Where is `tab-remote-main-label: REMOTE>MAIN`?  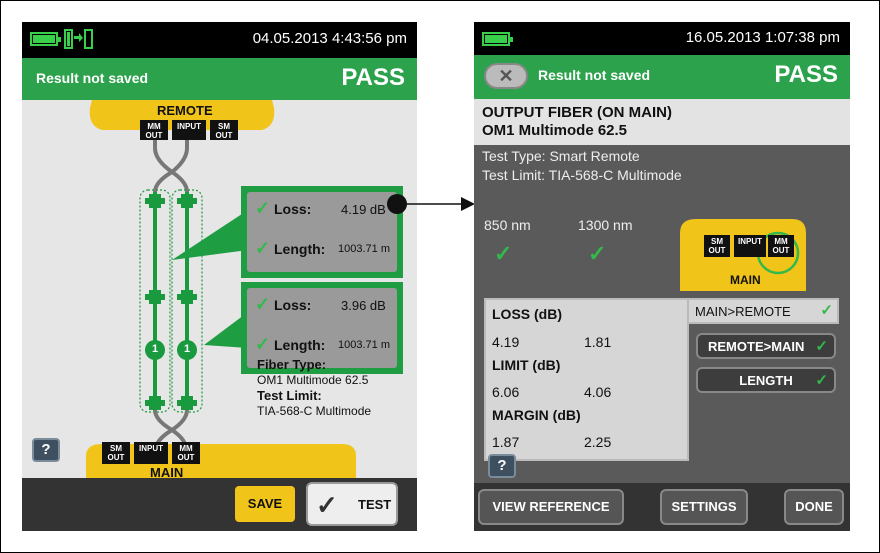 tab-remote-main-label: REMOTE>MAIN is located at coordinates (756, 346).